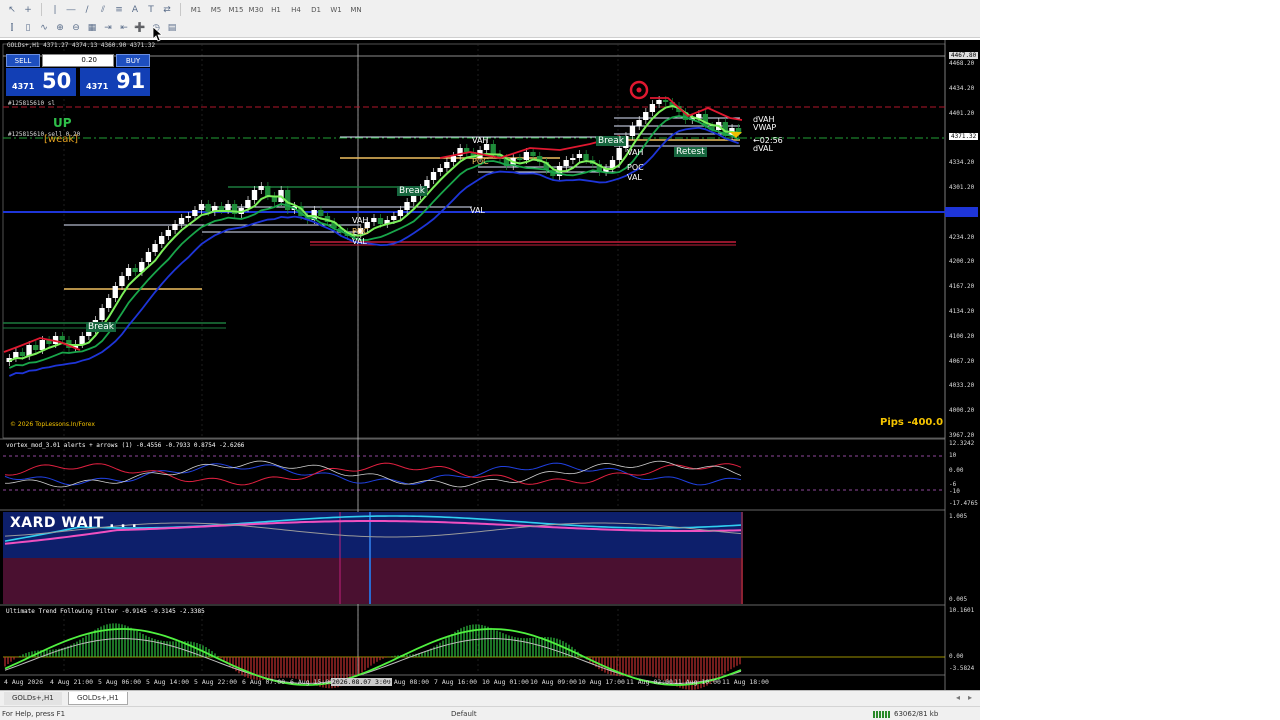 Image resolution: width=1280 pixels, height=720 pixels. What do you see at coordinates (635, 152) in the screenshot?
I see `vah-label-right: VAH` at bounding box center [635, 152].